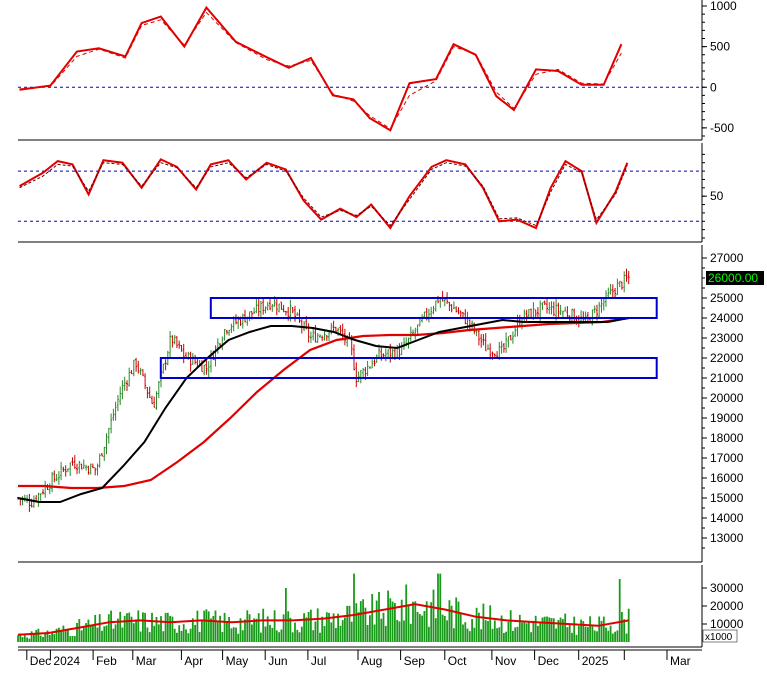 This screenshot has width=767, height=683. Describe the element at coordinates (595, 661) in the screenshot. I see `x-tick-label: 2025` at that location.